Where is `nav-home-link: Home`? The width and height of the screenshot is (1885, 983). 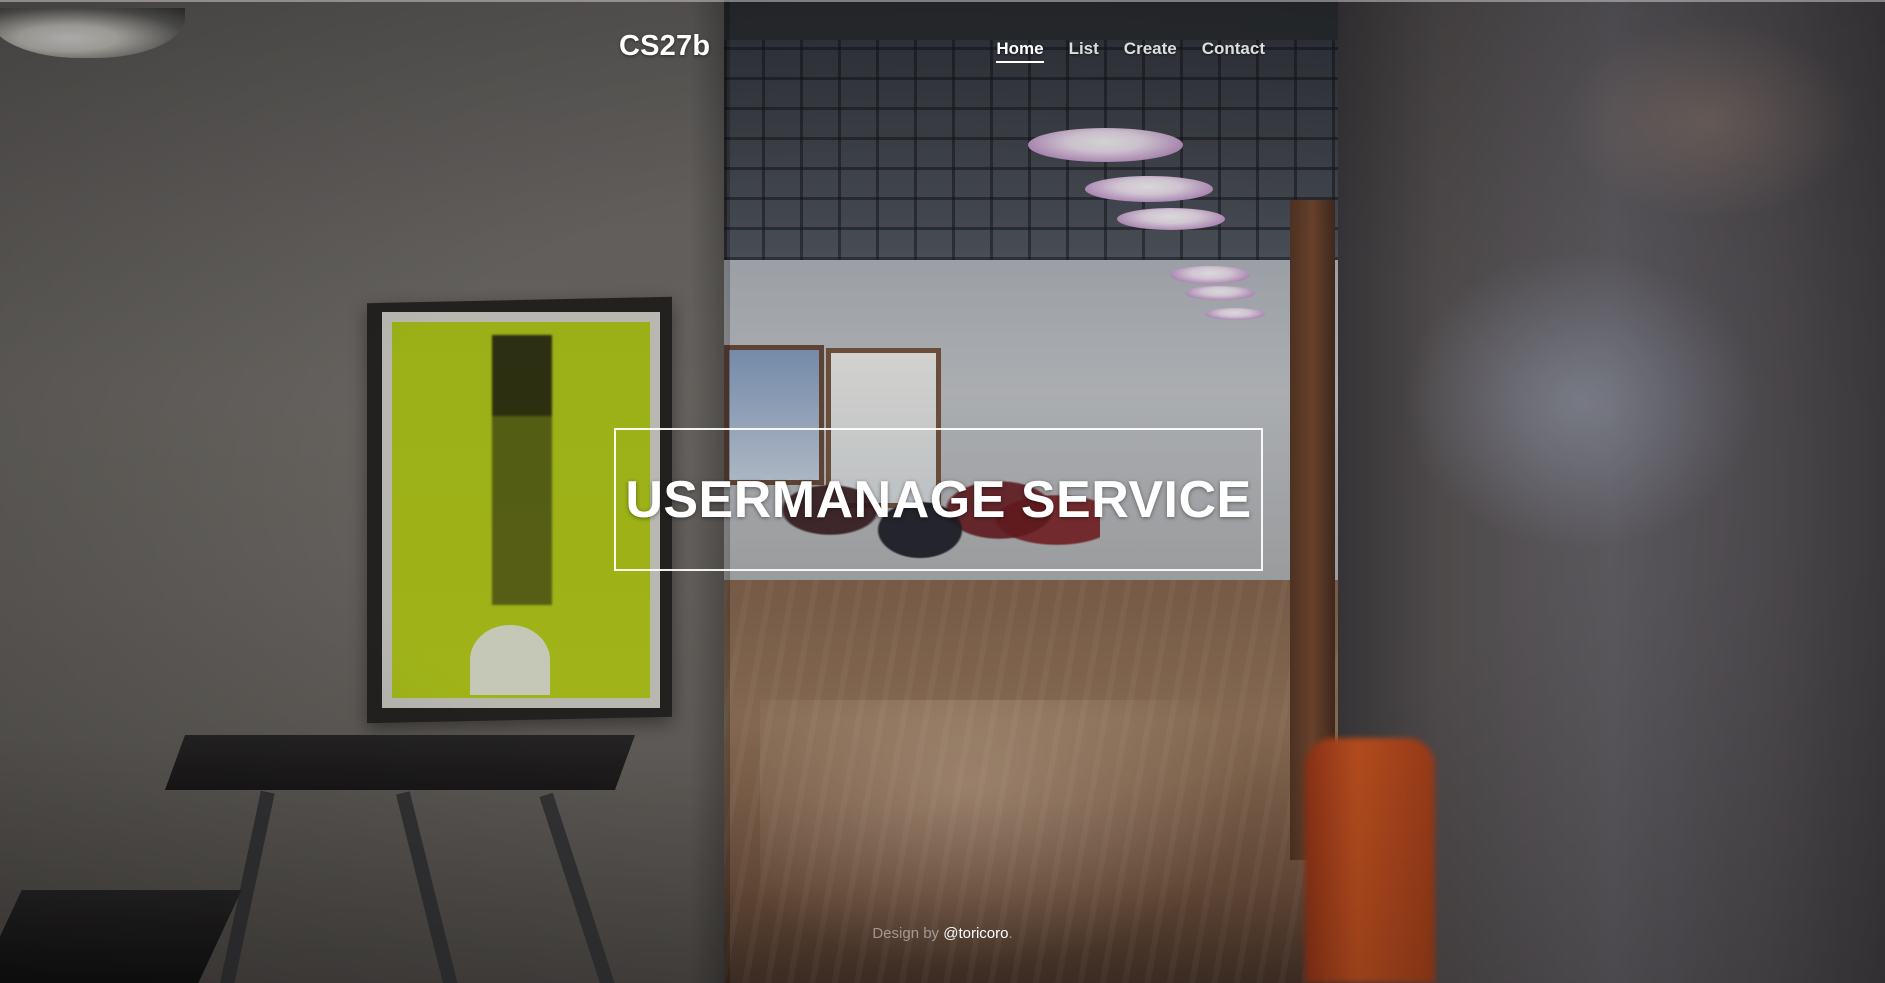
nav-home-link: Home is located at coordinates (1020, 51).